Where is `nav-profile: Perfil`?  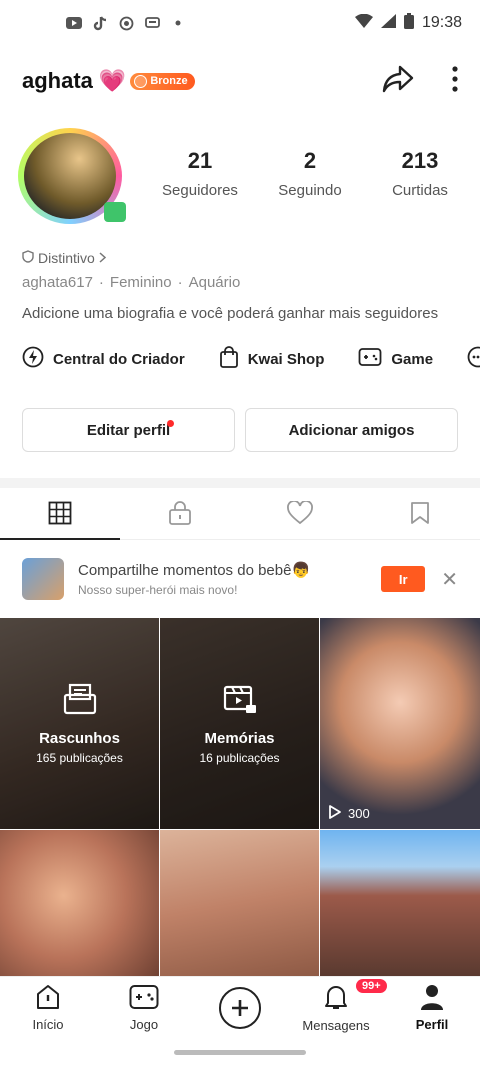
nav-profile: Perfil is located at coordinates (432, 1007).